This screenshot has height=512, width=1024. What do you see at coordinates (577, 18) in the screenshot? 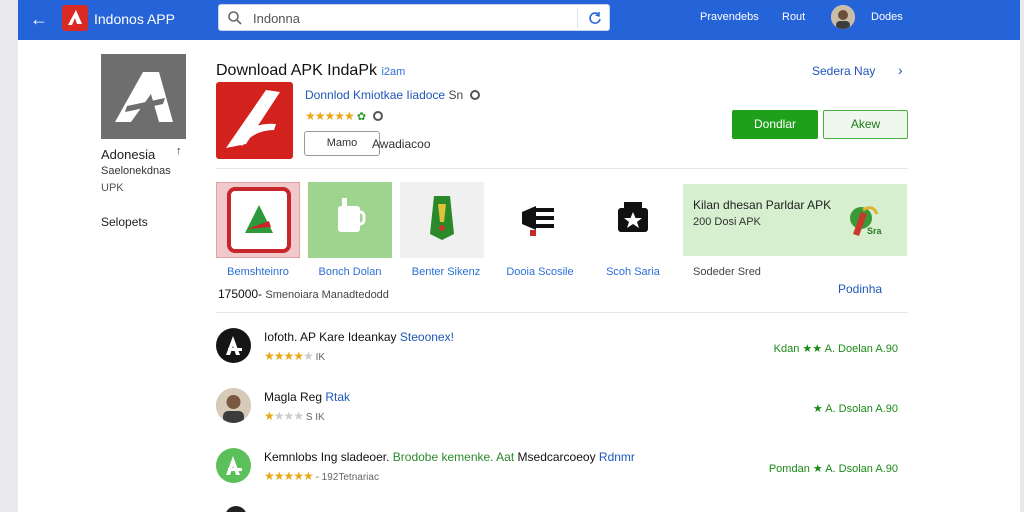
I see `search-divider` at bounding box center [577, 18].